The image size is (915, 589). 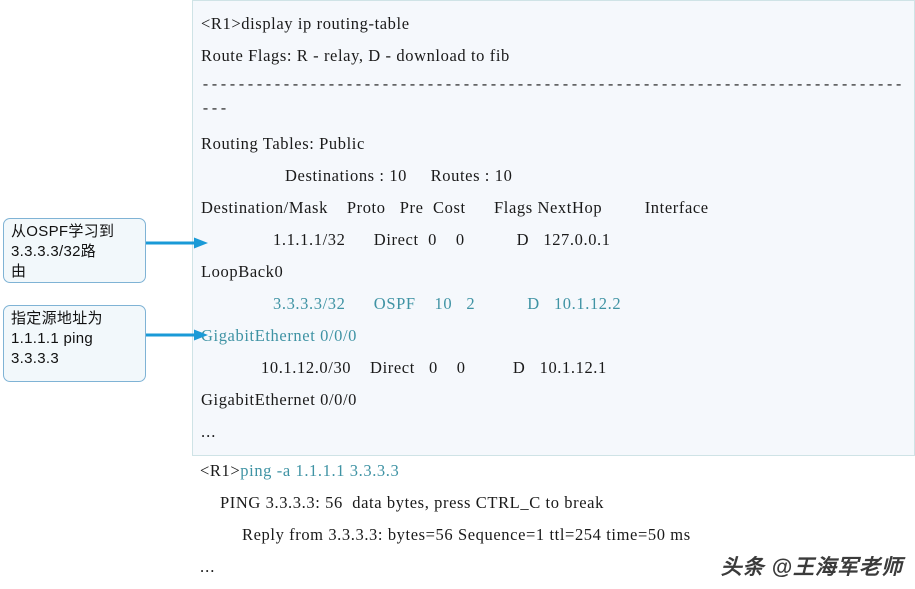 I want to click on console-text: 1.1.1.1/32 Direct 0 0 D 127.0.0.1, so click(x=442, y=239).